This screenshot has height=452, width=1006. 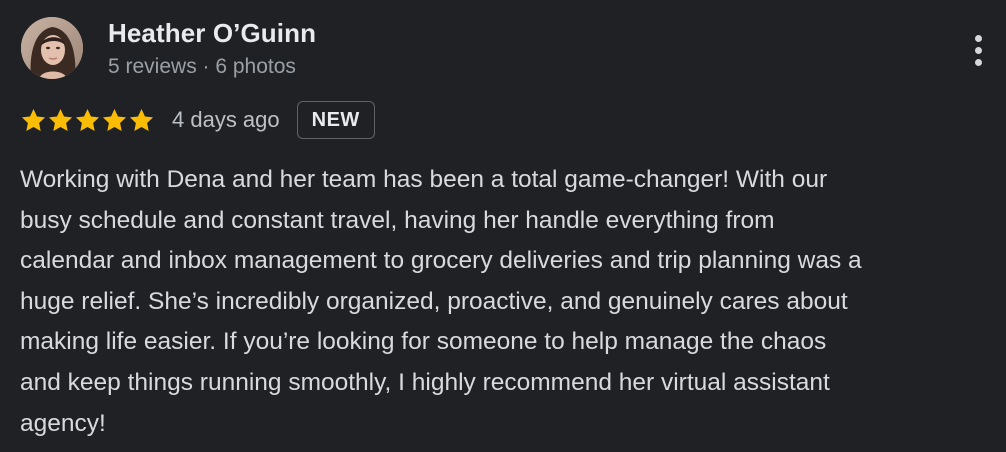 What do you see at coordinates (978, 38) in the screenshot?
I see `more-vertical-icon` at bounding box center [978, 38].